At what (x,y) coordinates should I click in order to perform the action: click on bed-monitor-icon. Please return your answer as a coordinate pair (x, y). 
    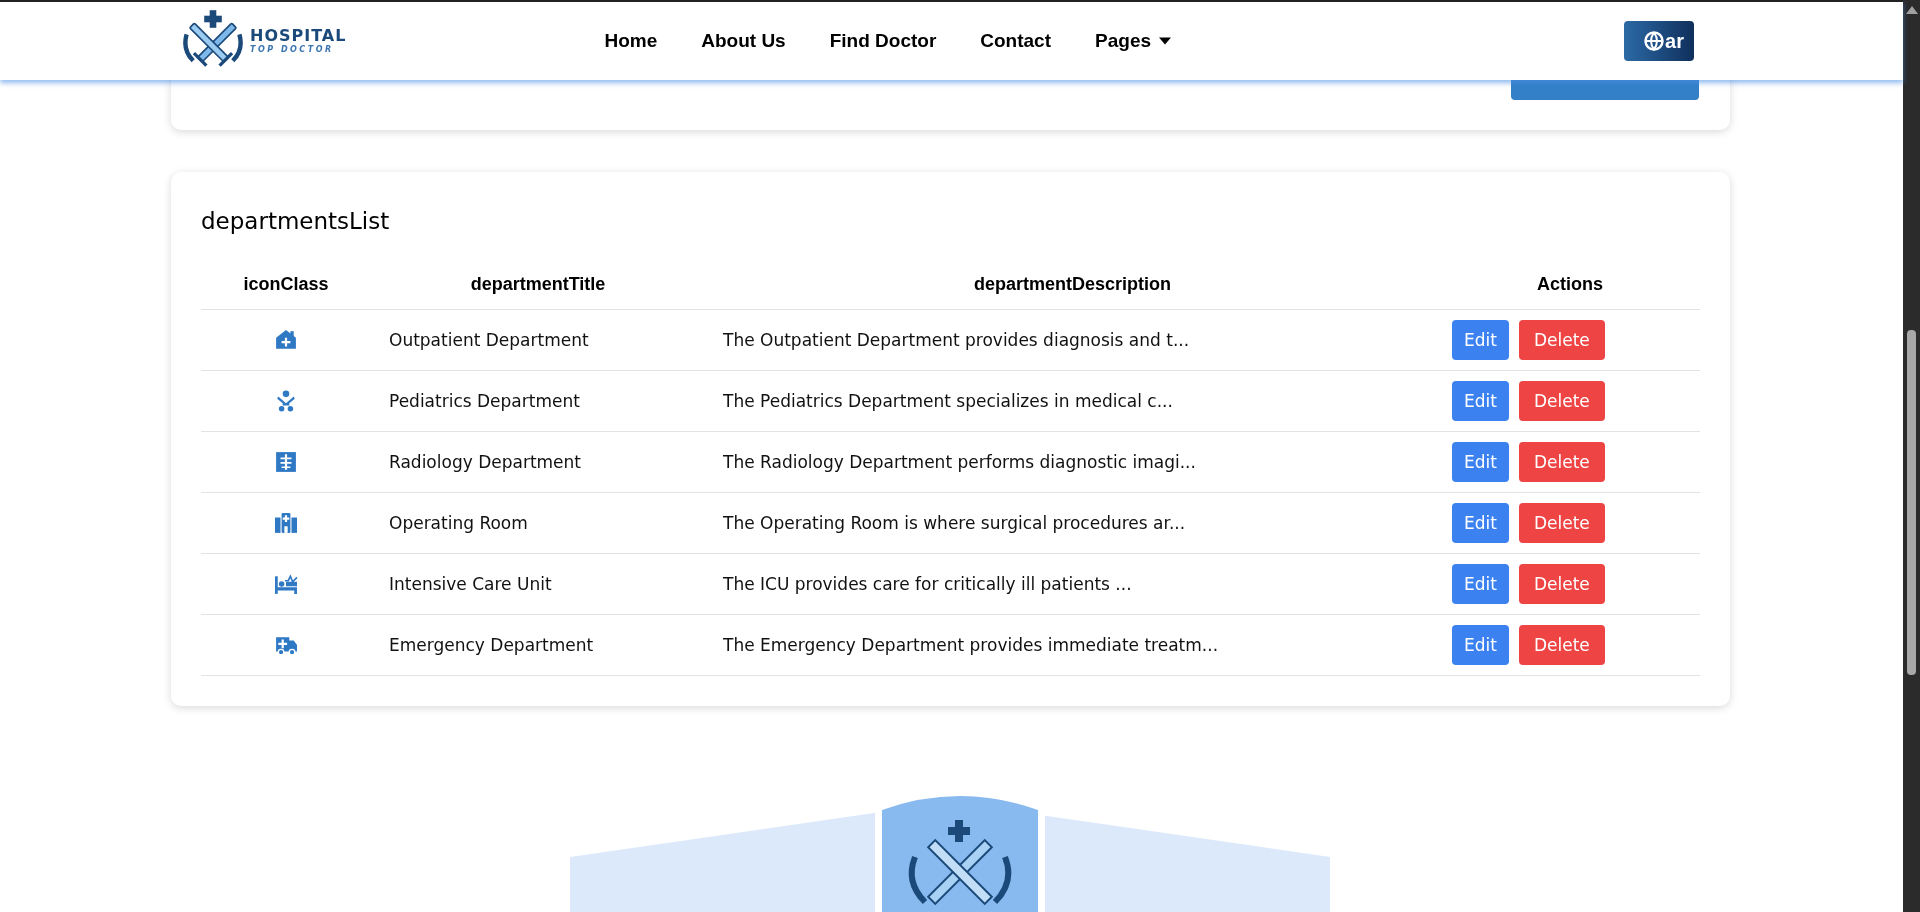
    Looking at the image, I should click on (286, 584).